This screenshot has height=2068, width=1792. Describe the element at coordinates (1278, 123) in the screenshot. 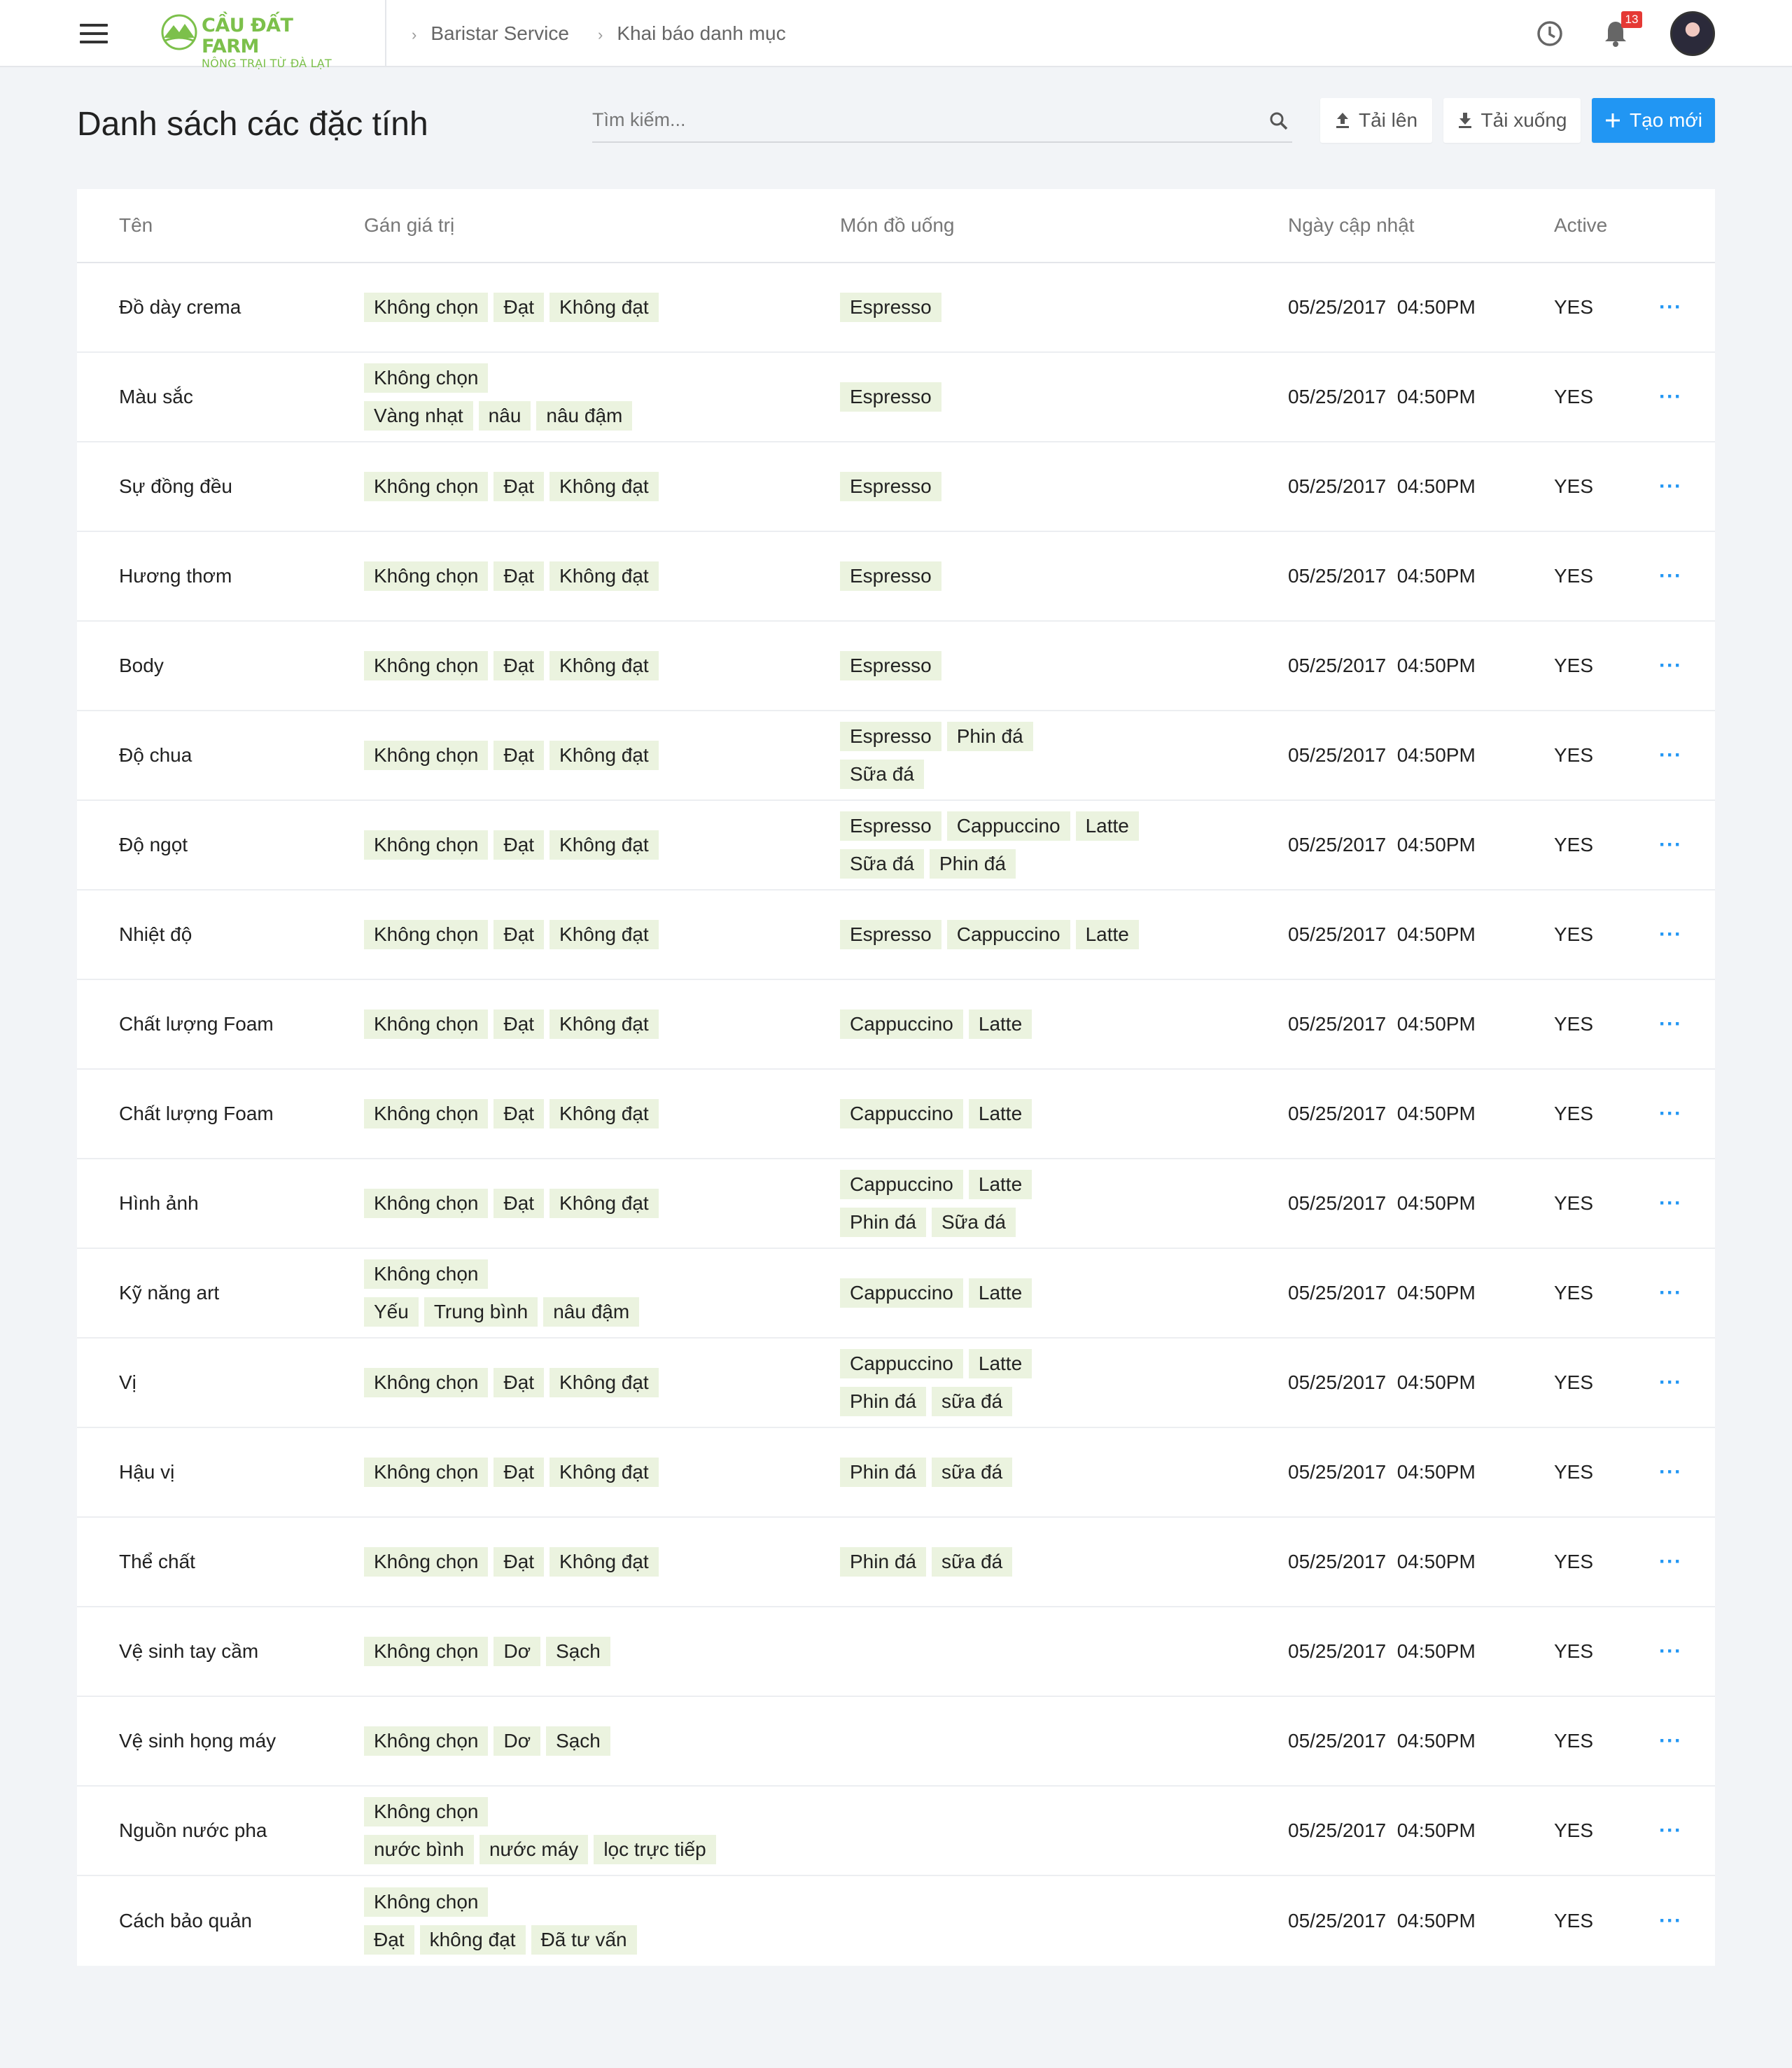

I see `search-icon` at that location.